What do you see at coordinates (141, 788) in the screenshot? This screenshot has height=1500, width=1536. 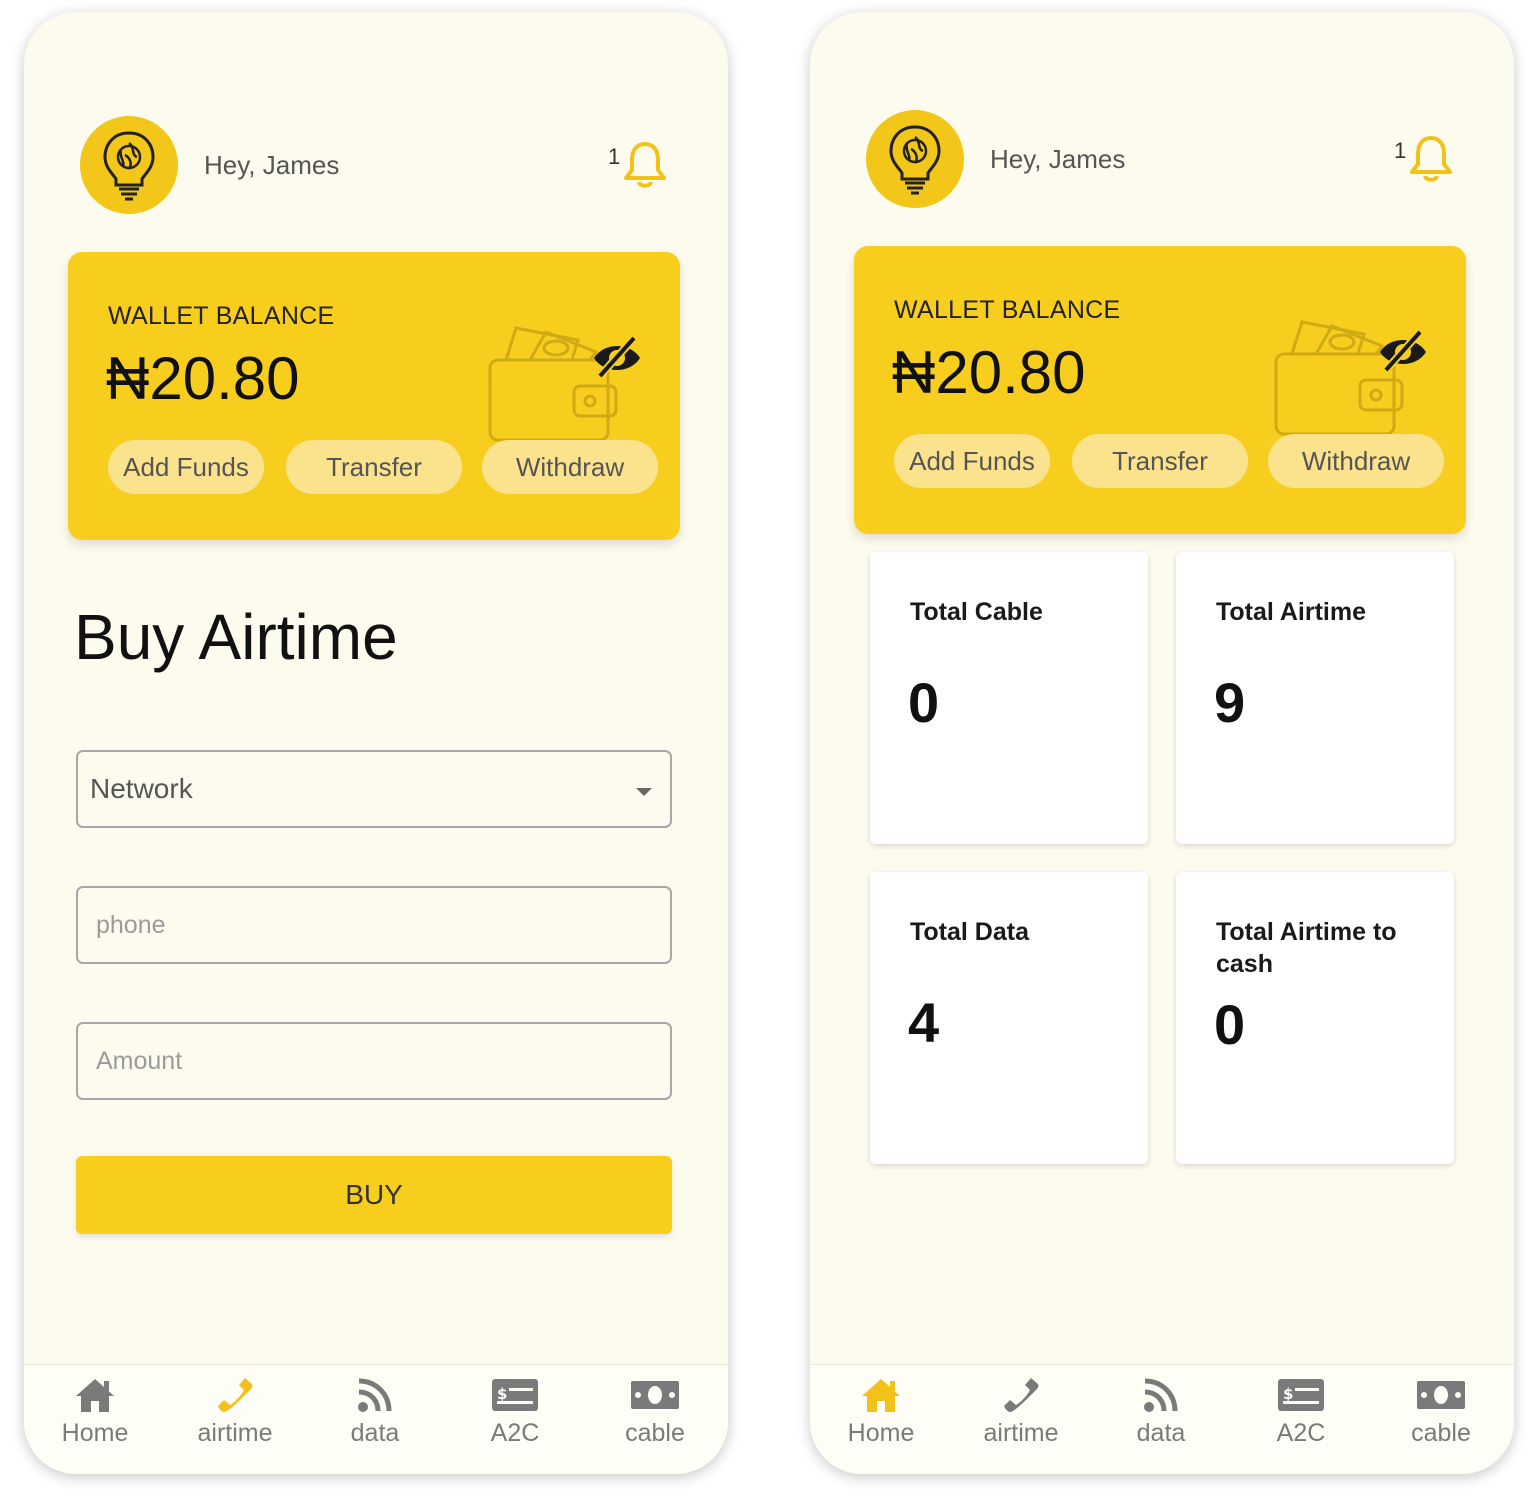 I see `network-select-value: Network` at bounding box center [141, 788].